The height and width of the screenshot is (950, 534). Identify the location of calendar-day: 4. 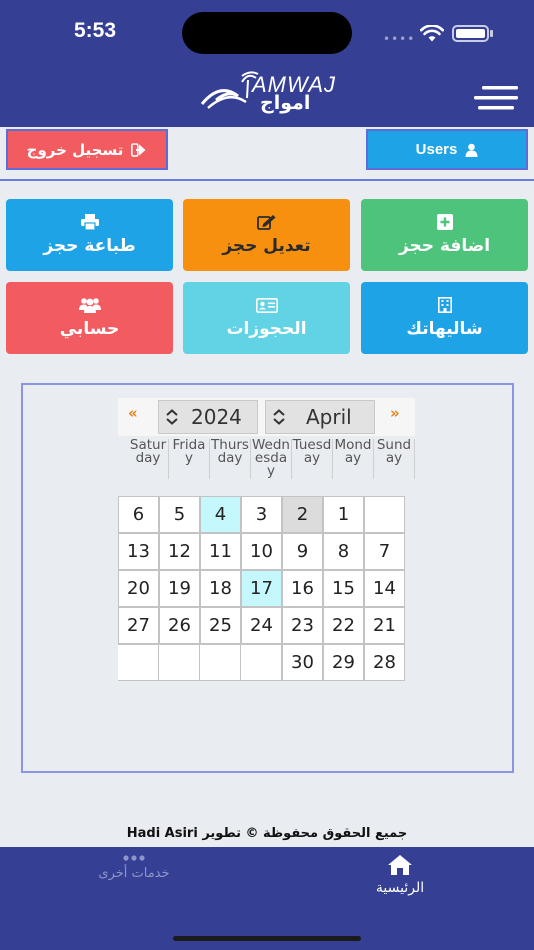
(220, 514).